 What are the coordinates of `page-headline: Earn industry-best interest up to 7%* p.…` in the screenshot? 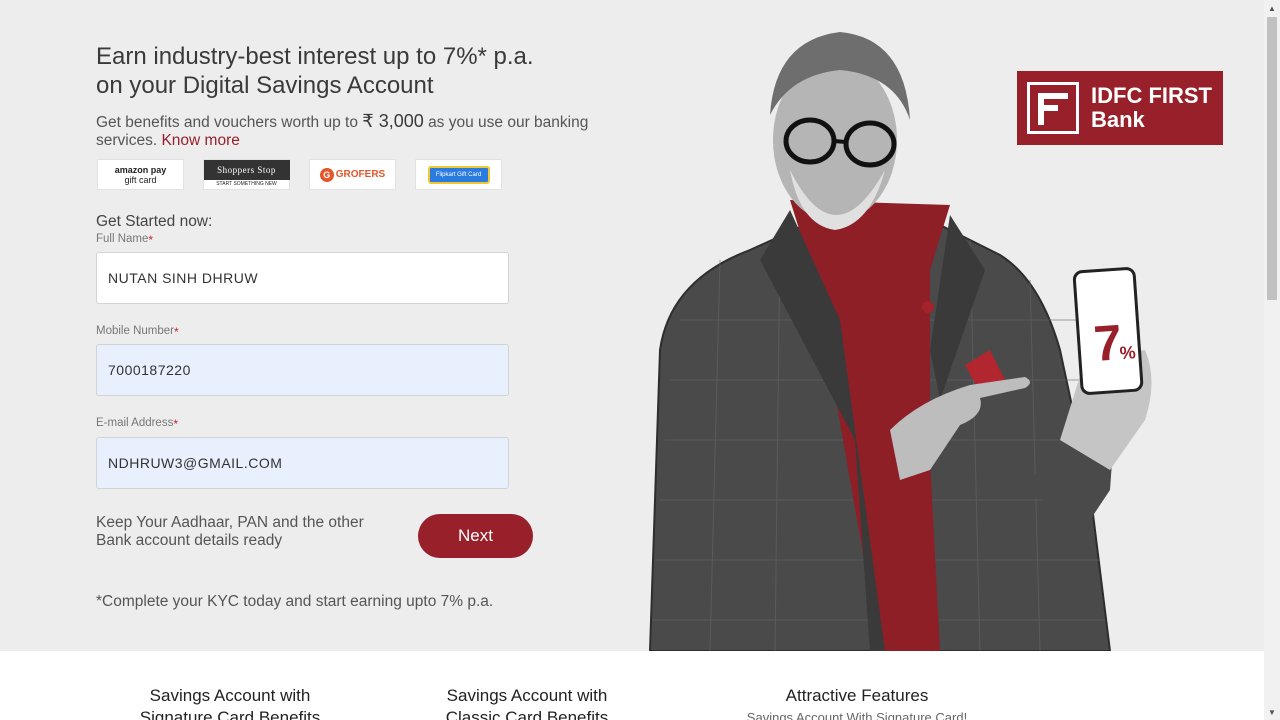 It's located at (366, 71).